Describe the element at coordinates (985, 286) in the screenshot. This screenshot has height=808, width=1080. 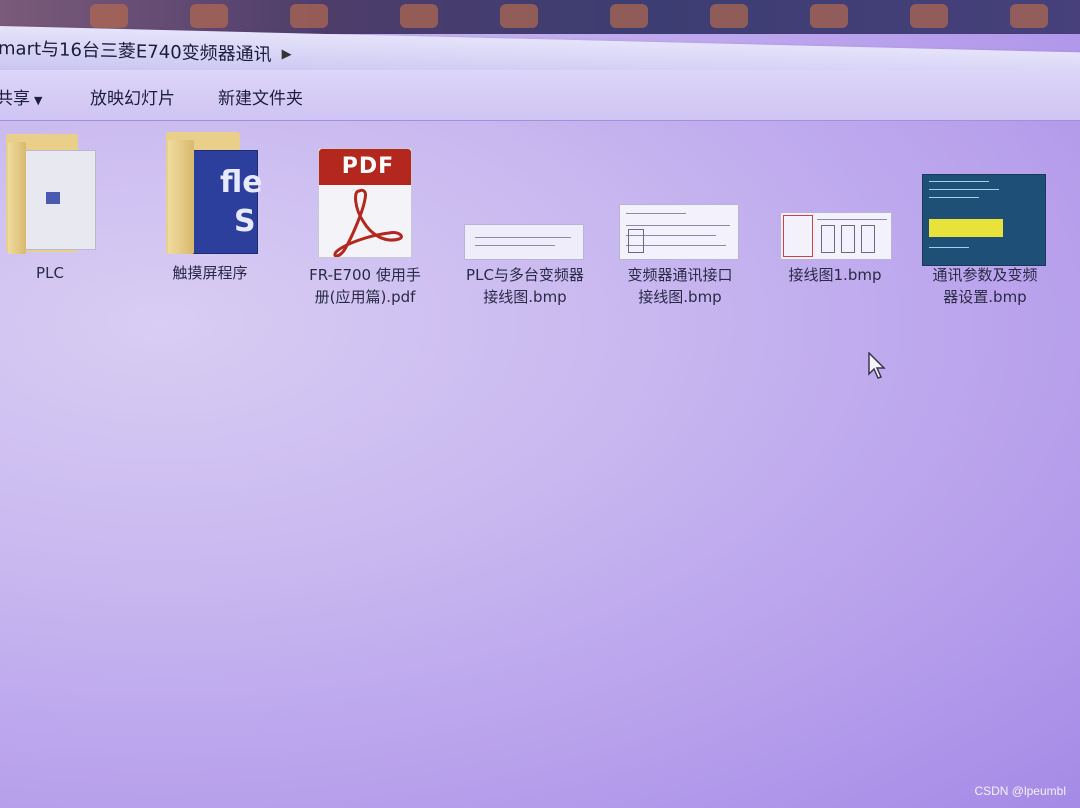
I see `file-name: 通讯参数及变频 器设置.bmp` at that location.